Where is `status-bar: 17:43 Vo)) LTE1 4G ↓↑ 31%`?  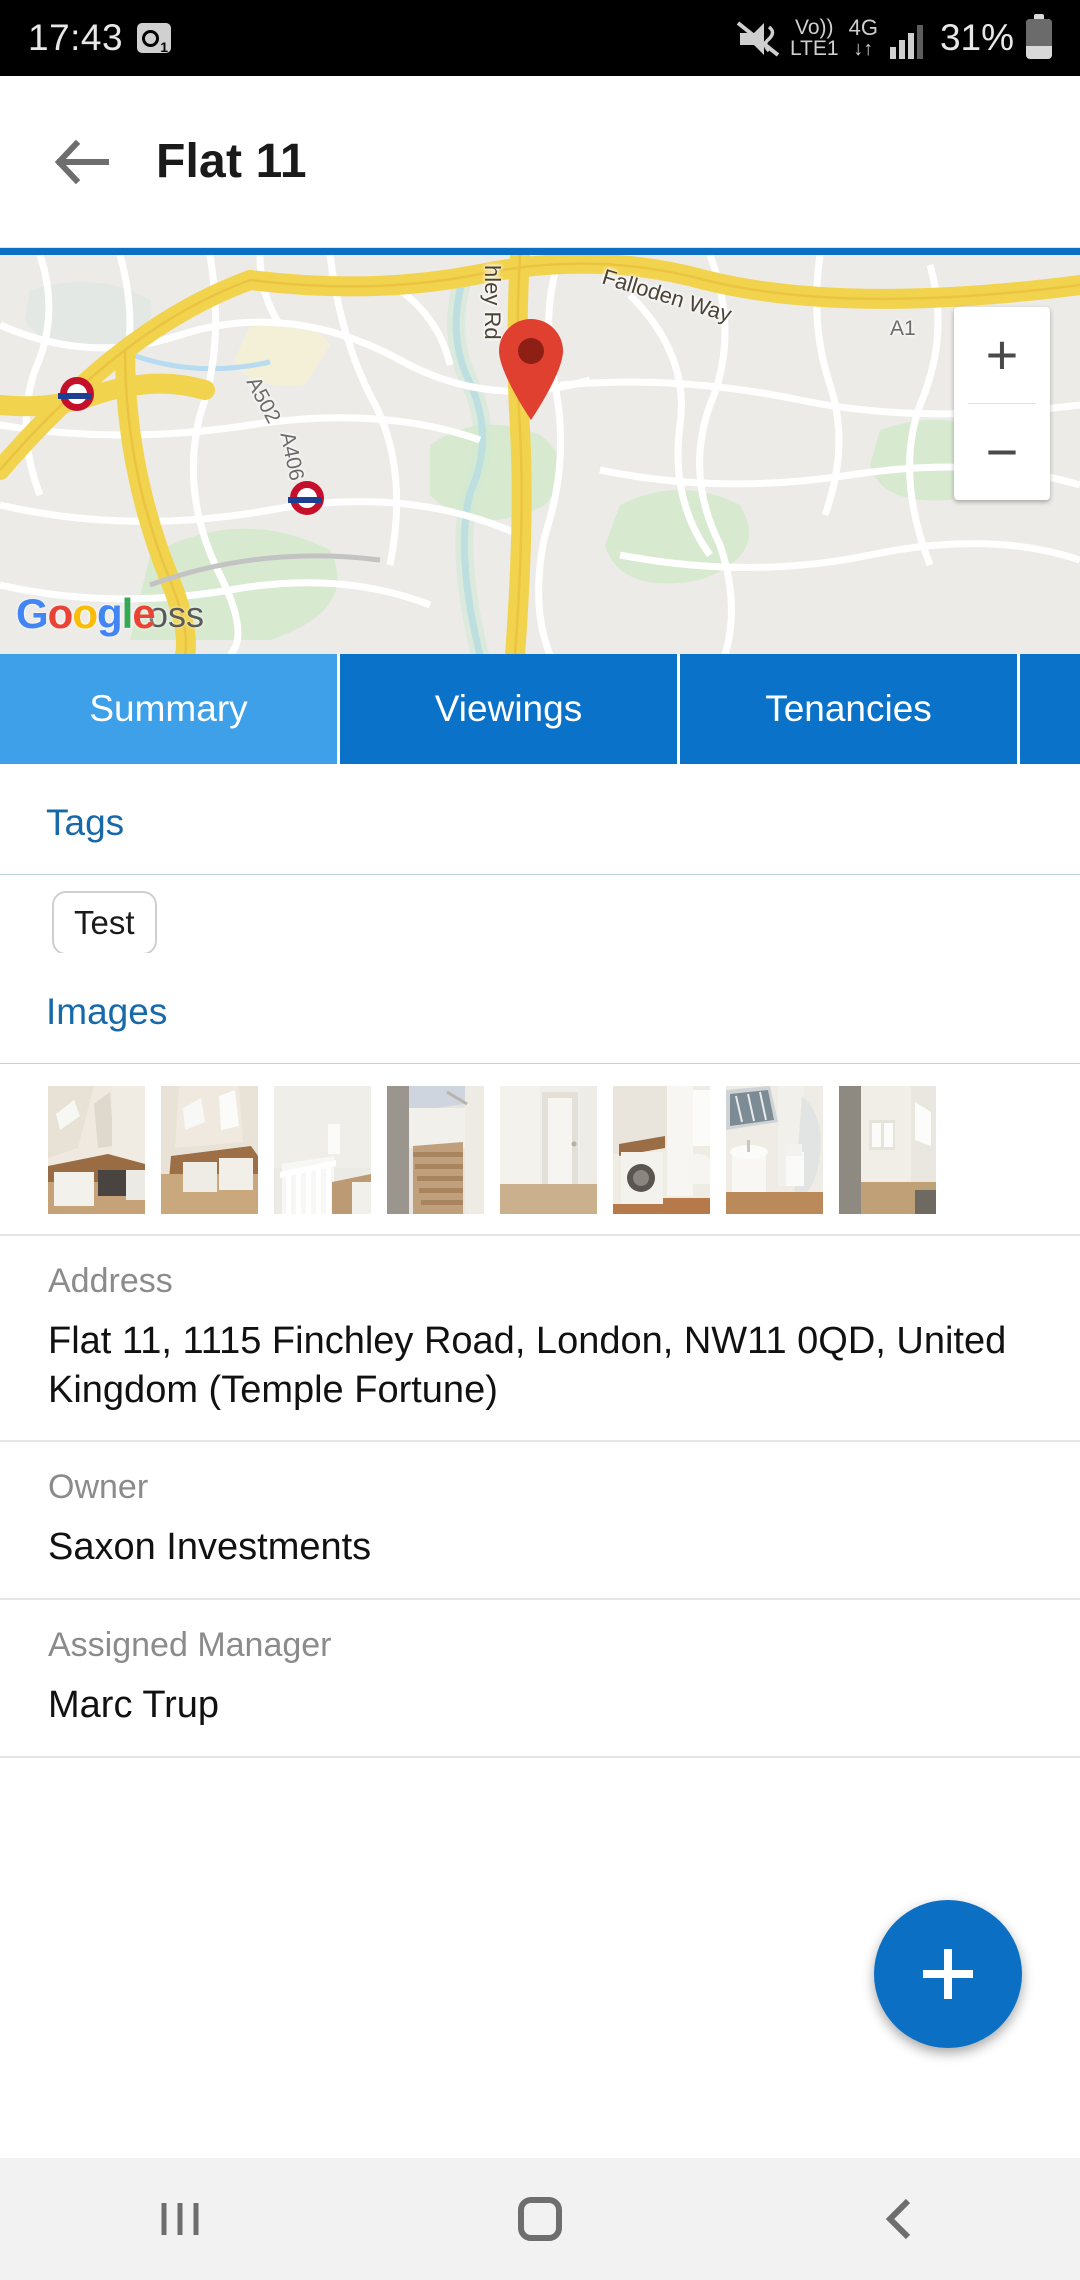 status-bar: 17:43 Vo)) LTE1 4G ↓↑ 31% is located at coordinates (540, 38).